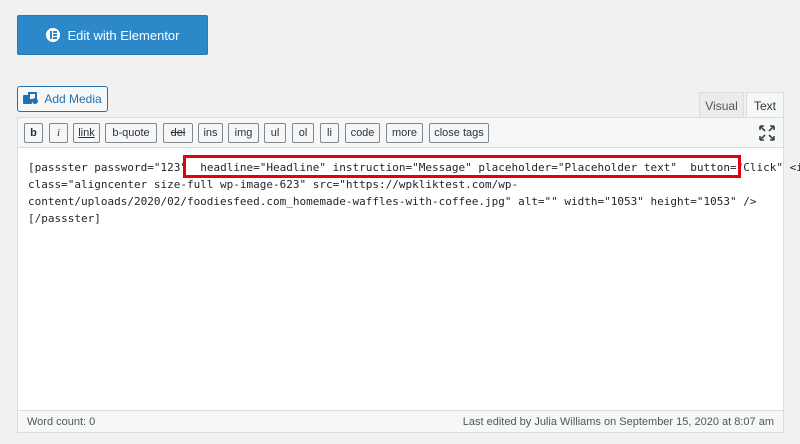 This screenshot has height=444, width=800. Describe the element at coordinates (794, 167) in the screenshot. I see `text-line-1-after: <img` at that location.